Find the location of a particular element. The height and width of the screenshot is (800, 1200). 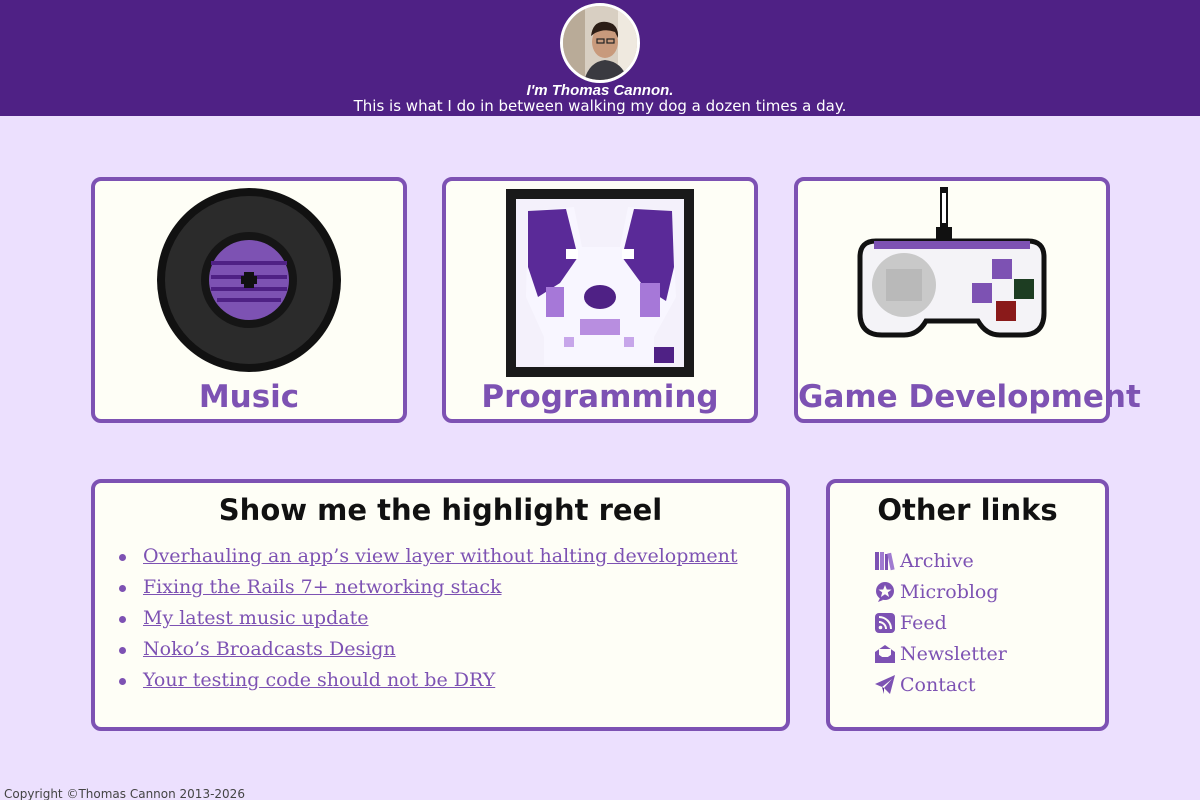

avatar is located at coordinates (600, 43).